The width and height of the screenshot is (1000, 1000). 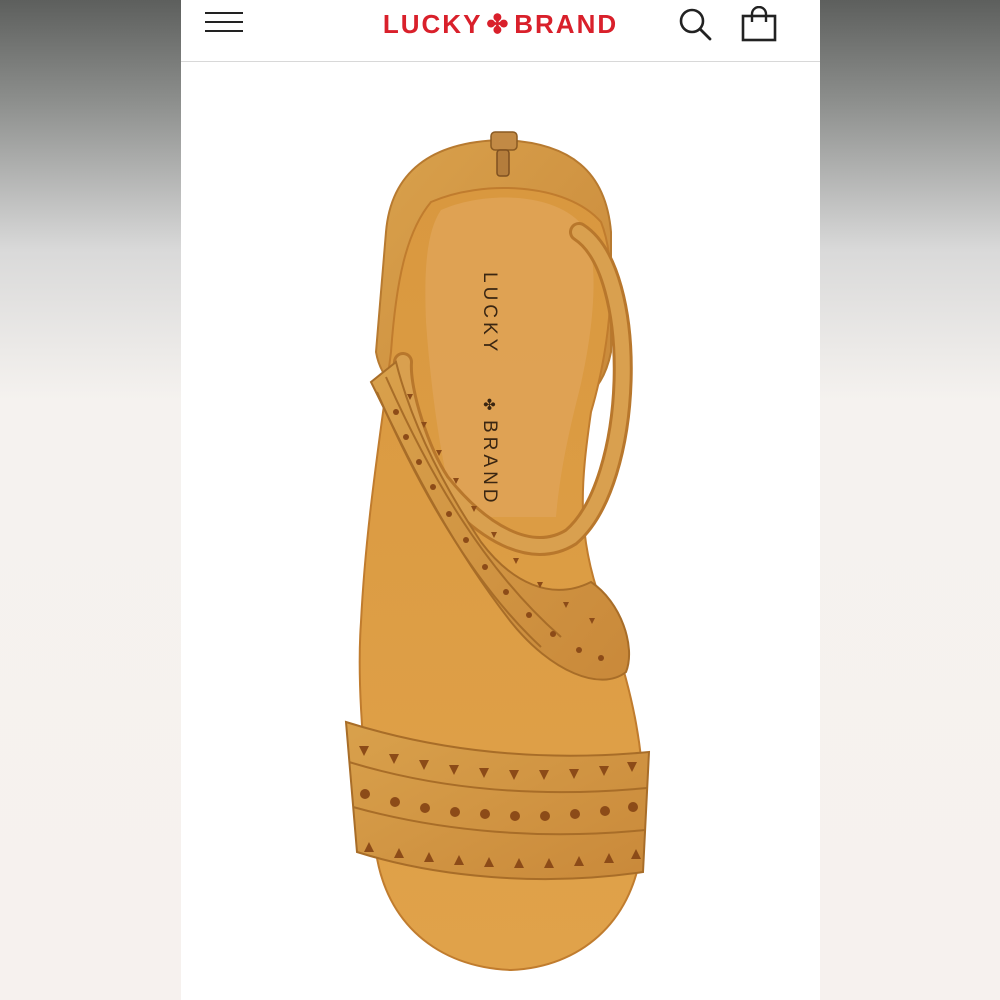 I want to click on clover-icon: ✤, so click(x=498, y=24).